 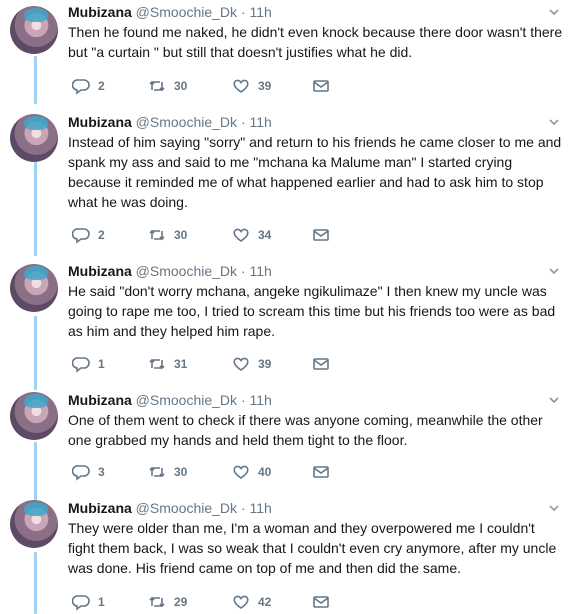 I want to click on retweet-button: 31, so click(x=167, y=364).